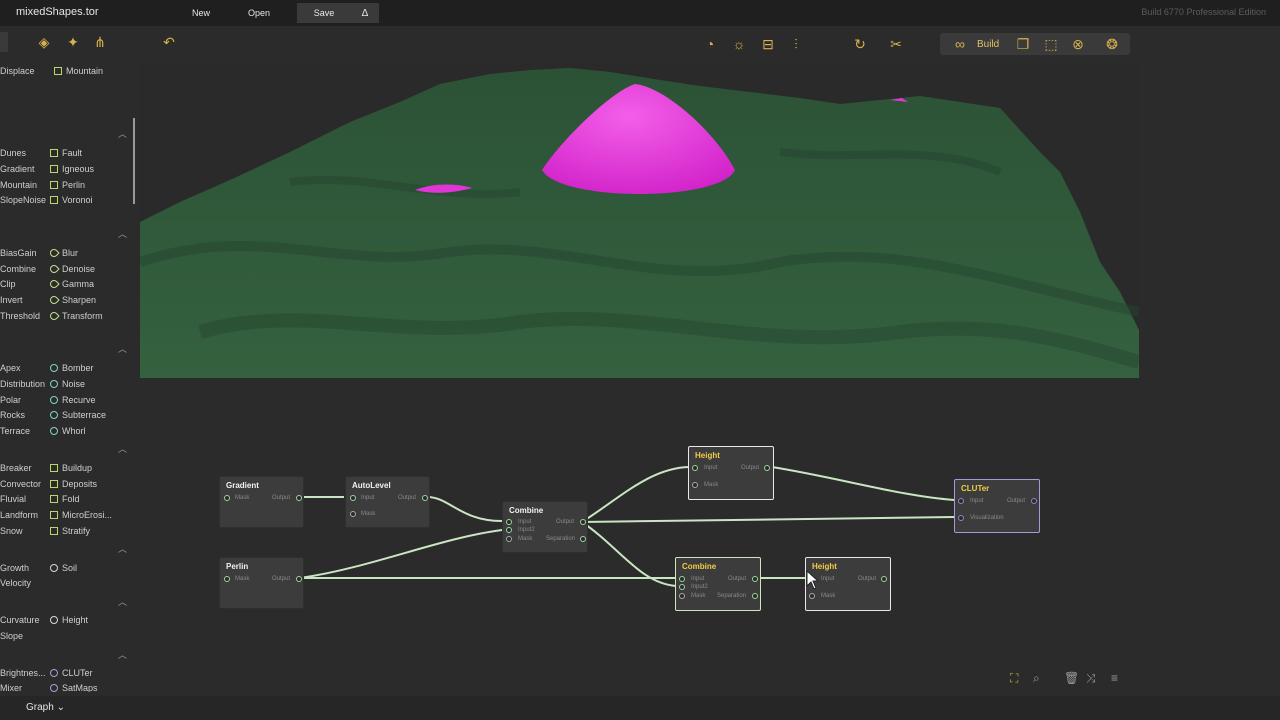 The width and height of the screenshot is (1280, 720). Describe the element at coordinates (15, 583) in the screenshot. I see `library-item: Velocity` at that location.